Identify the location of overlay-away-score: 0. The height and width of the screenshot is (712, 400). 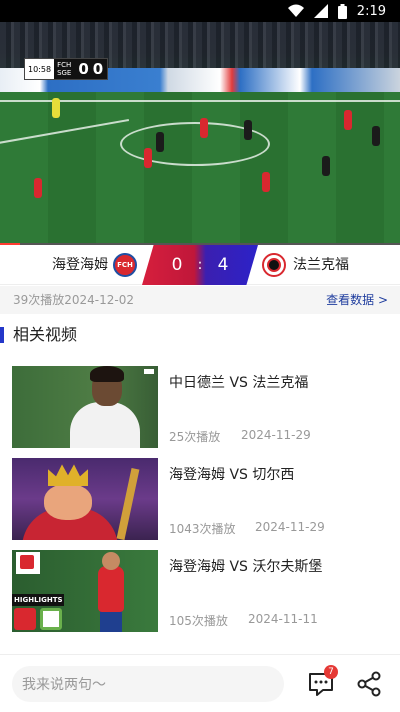
(98, 69).